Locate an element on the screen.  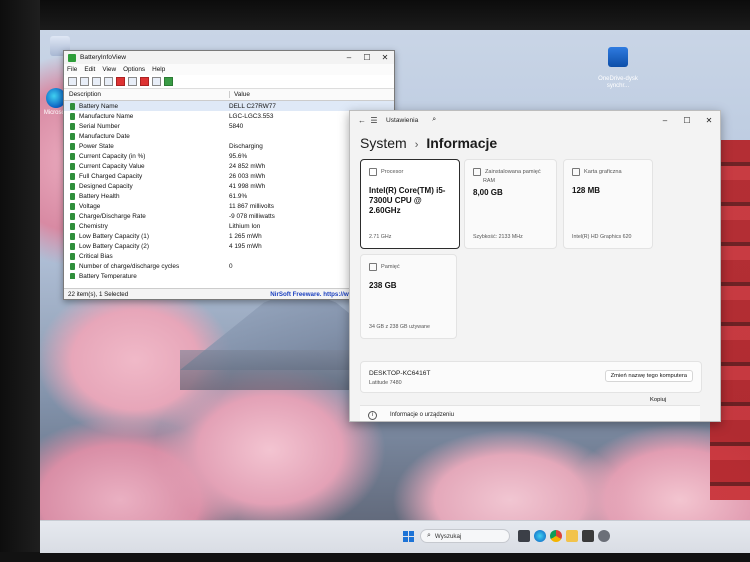
stop-icon is located at coordinates (144, 81).